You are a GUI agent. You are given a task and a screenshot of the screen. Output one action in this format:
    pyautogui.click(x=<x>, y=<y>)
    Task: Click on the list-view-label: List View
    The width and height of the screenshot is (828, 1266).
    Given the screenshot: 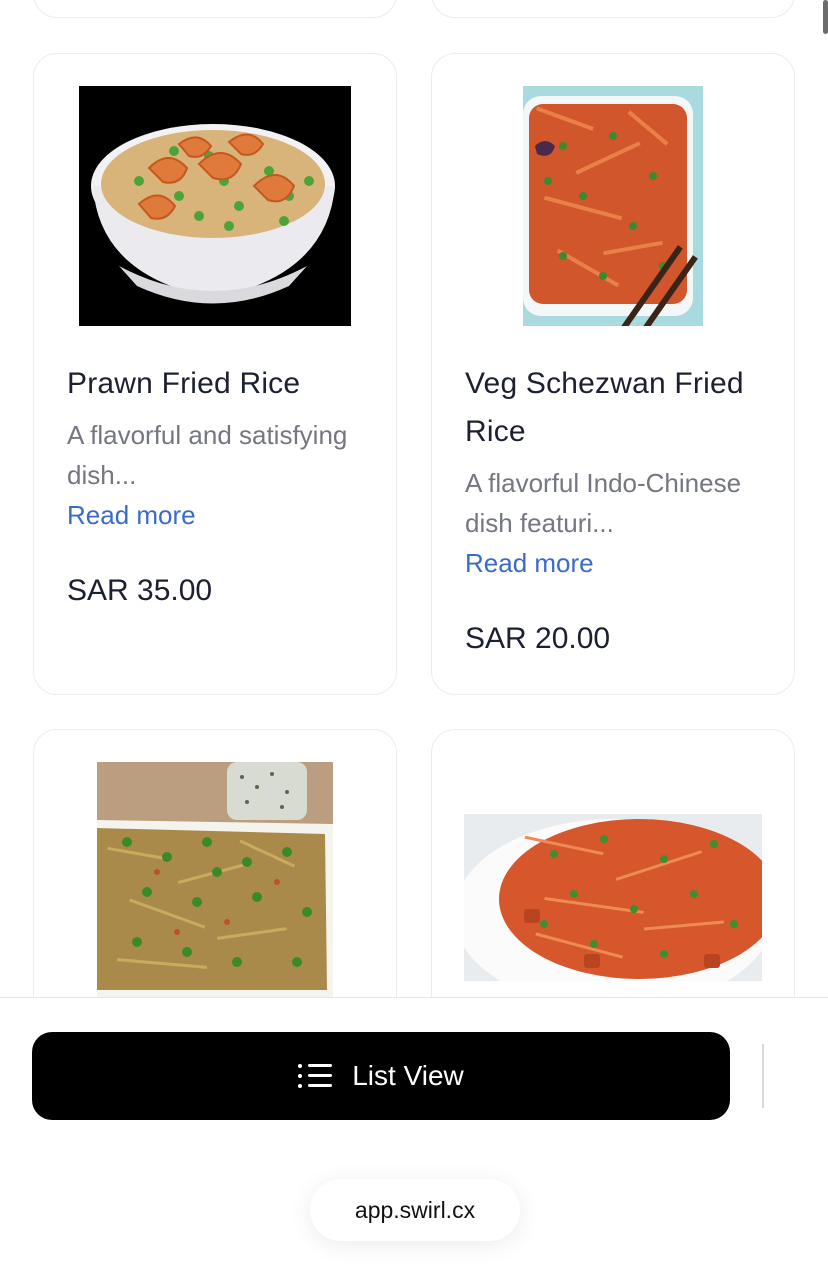 What is the action you would take?
    pyautogui.click(x=408, y=1075)
    